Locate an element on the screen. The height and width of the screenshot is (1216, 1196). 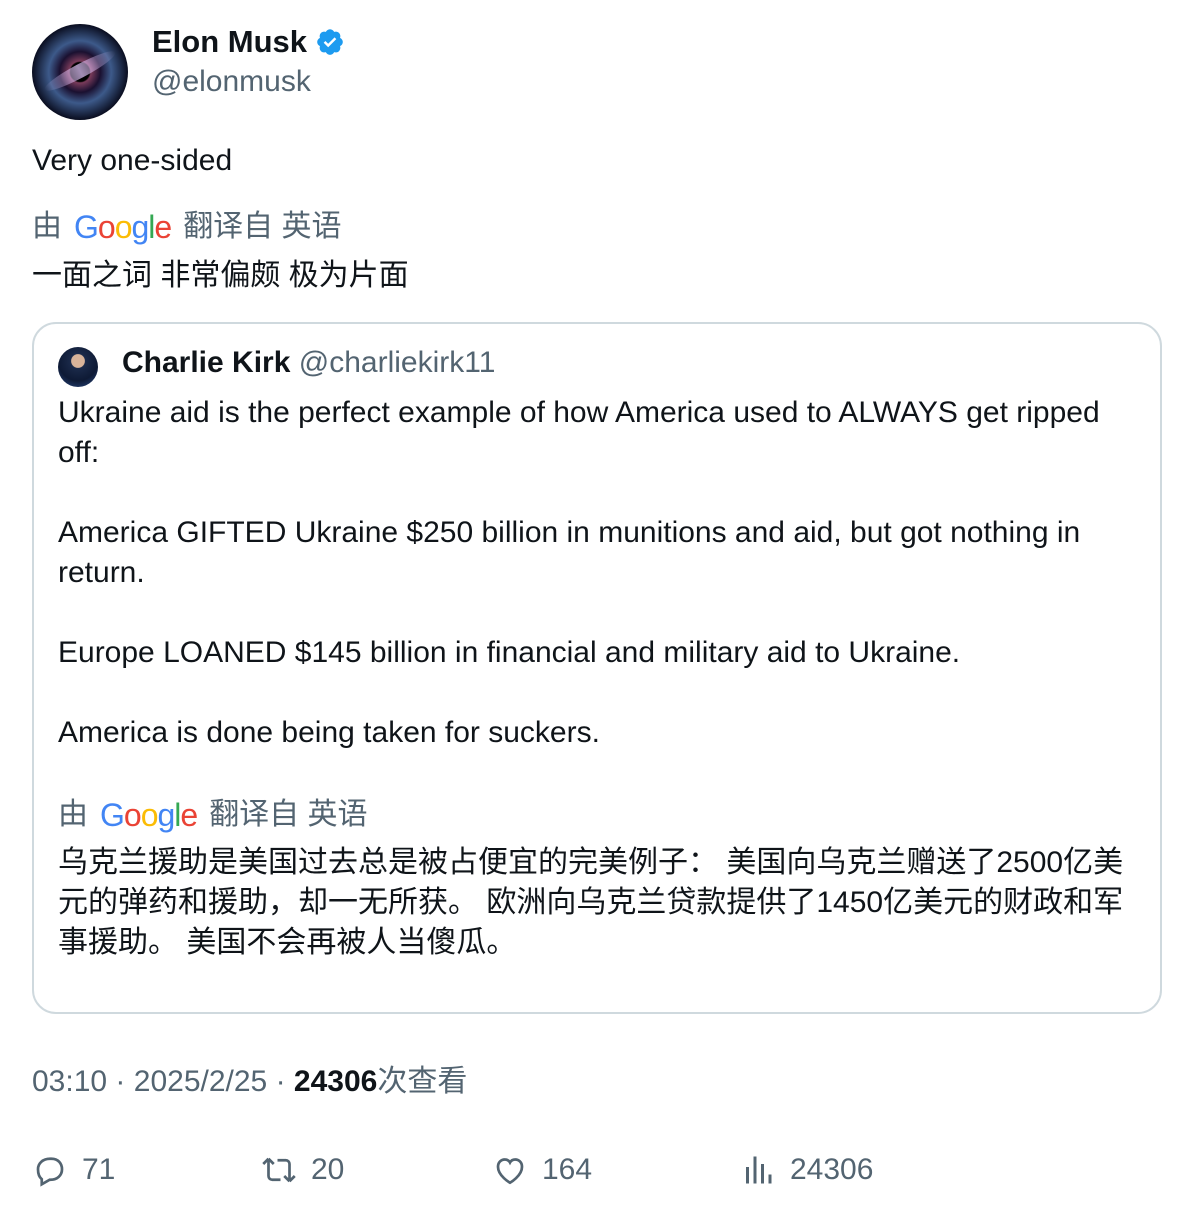
translated-text: 一面之词 非常偏颇 极为片面 is located at coordinates (220, 275).